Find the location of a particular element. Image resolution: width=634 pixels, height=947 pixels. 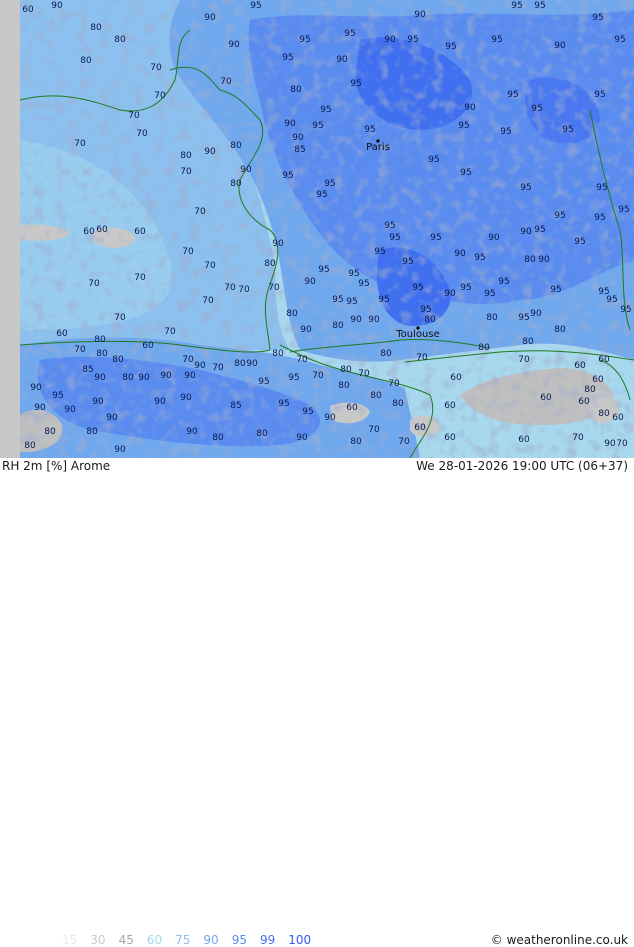

map-title: RH 2m [%] Arome is located at coordinates (56, 466).